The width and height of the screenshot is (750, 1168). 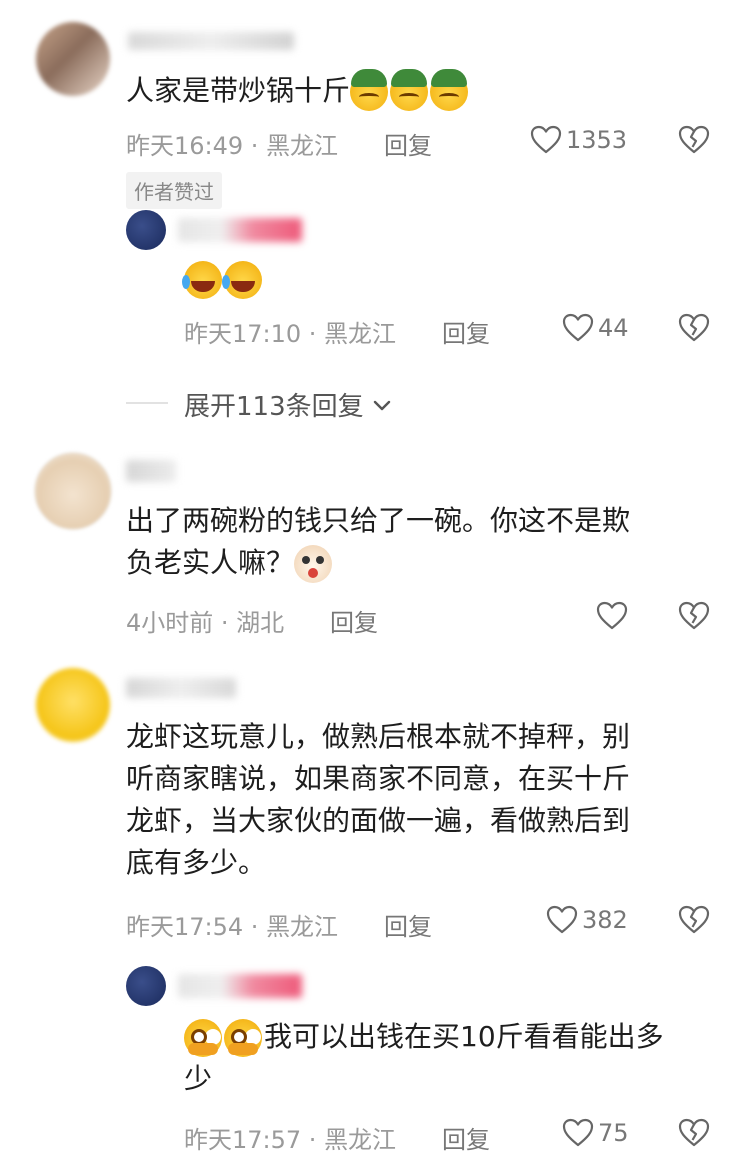 I want to click on comment-time: 4小时前, so click(x=170, y=623).